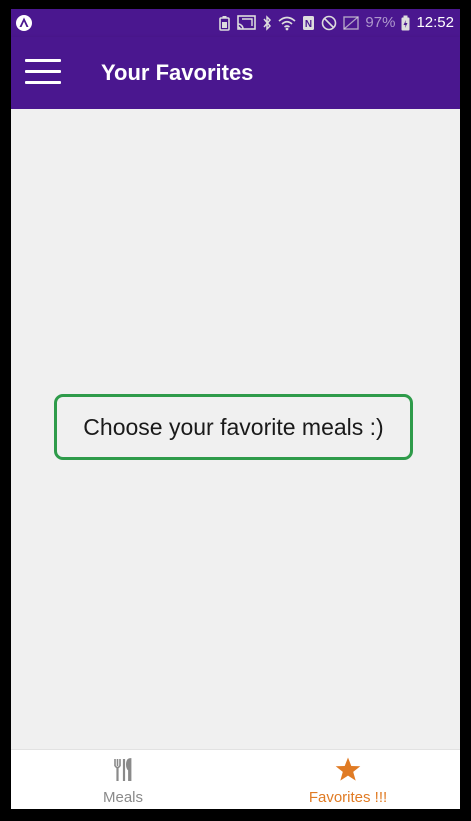 This screenshot has height=821, width=471. Describe the element at coordinates (348, 770) in the screenshot. I see `star-icon` at that location.